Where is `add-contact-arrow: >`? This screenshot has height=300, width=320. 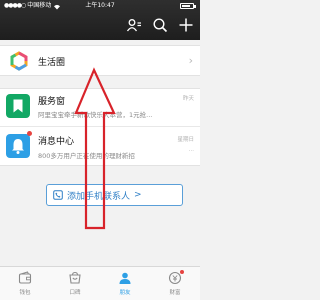 add-contact-arrow: > is located at coordinates (138, 195).